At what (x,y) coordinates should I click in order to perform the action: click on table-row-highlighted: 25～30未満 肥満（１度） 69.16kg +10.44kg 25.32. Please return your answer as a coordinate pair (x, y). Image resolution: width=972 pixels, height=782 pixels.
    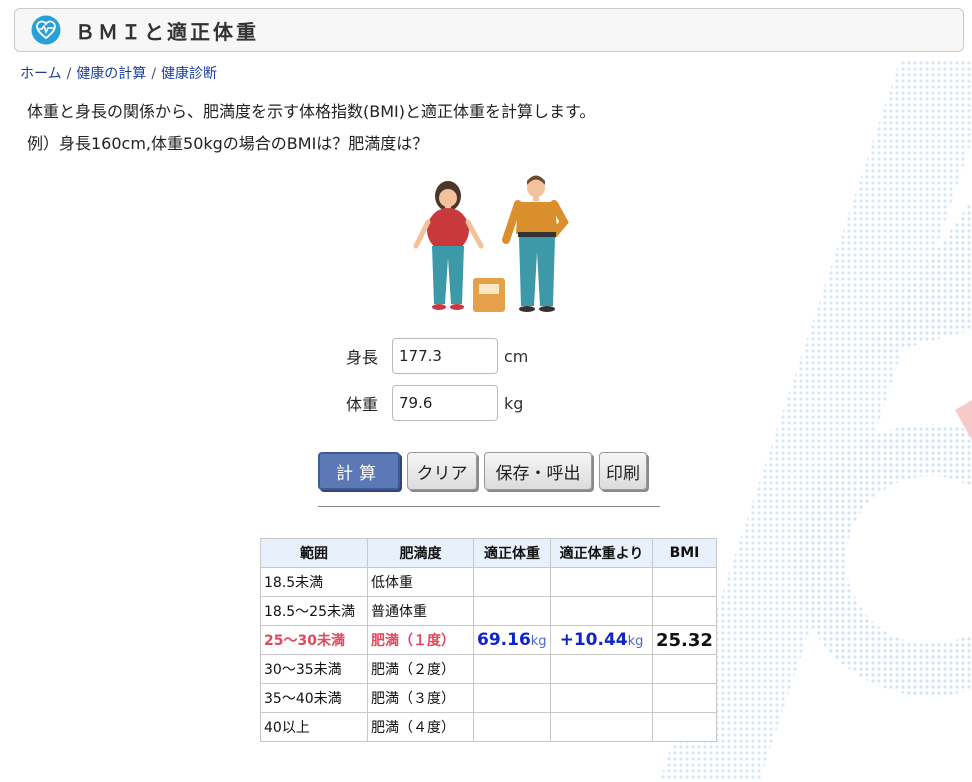
    Looking at the image, I should click on (488, 640).